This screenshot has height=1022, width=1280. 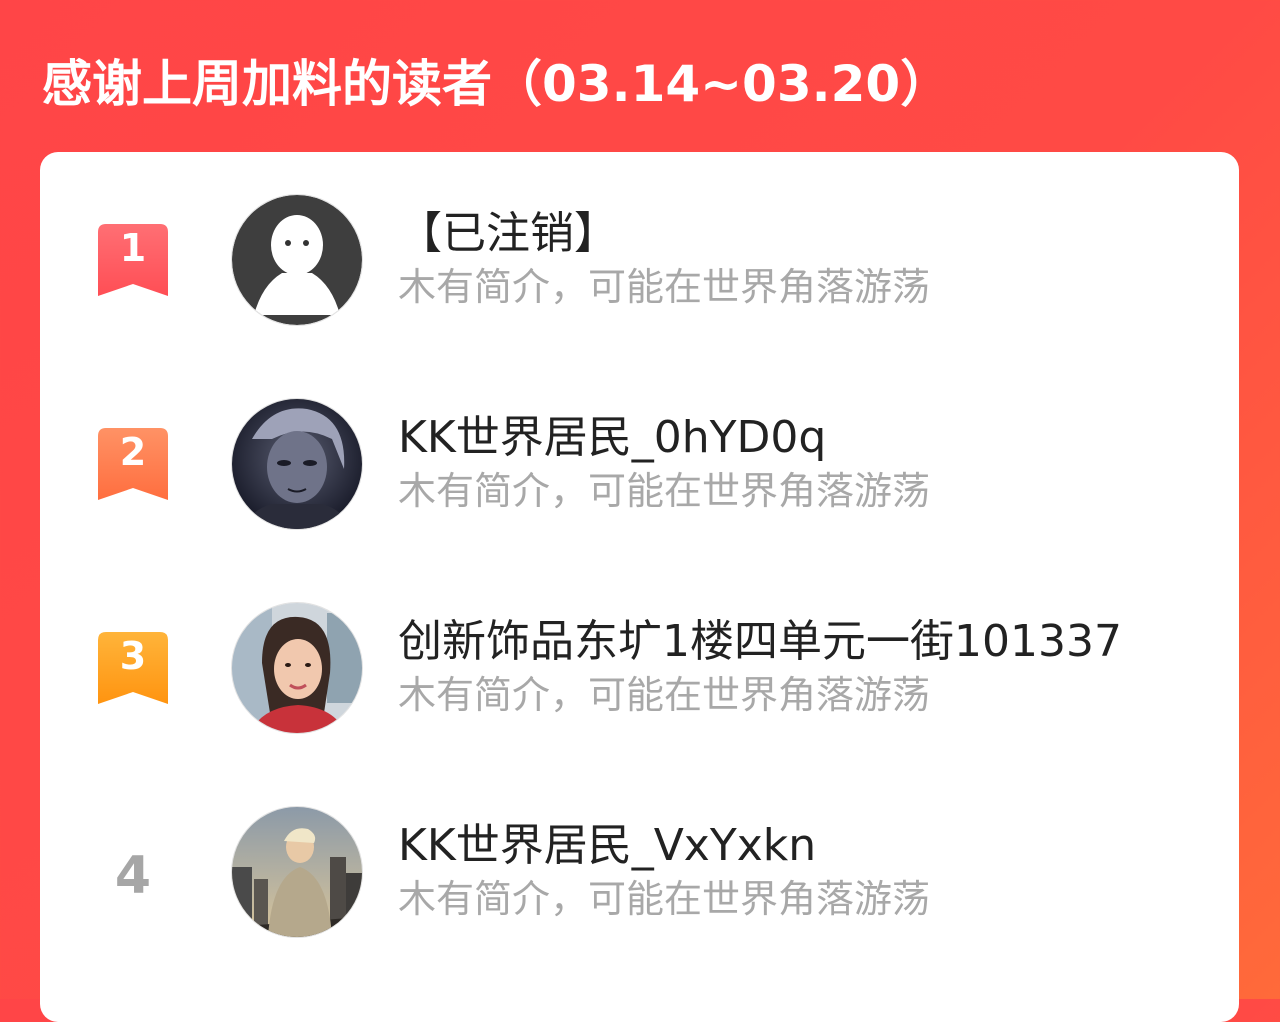 What do you see at coordinates (508, 234) in the screenshot?
I see `reader-name: 【已注销】` at bounding box center [508, 234].